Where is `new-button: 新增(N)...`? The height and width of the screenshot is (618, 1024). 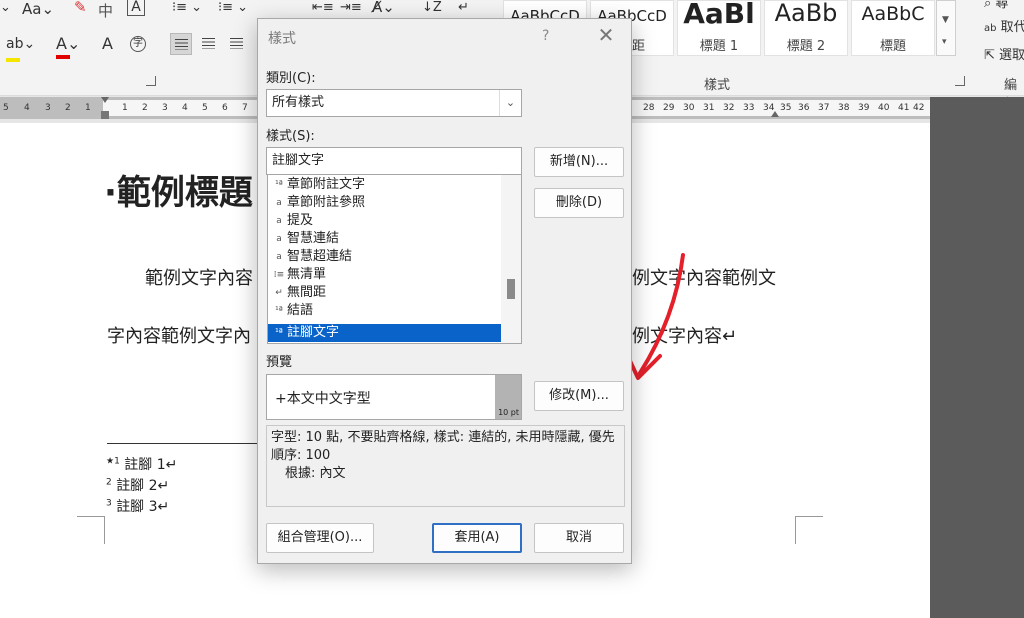 new-button: 新增(N)... is located at coordinates (579, 162).